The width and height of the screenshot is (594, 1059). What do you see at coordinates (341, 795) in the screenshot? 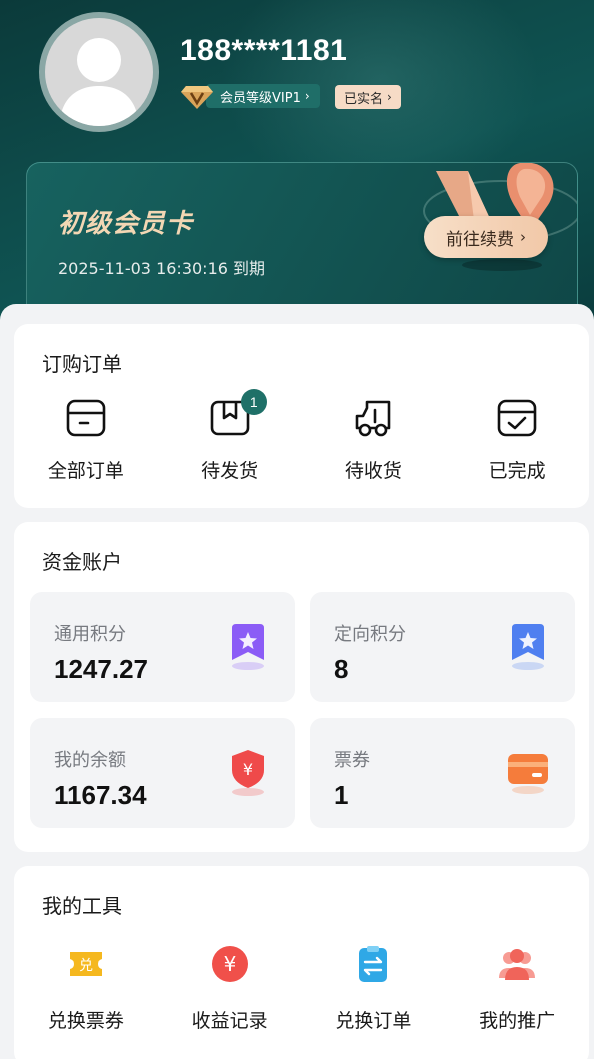
I see `fund-value: 1` at bounding box center [341, 795].